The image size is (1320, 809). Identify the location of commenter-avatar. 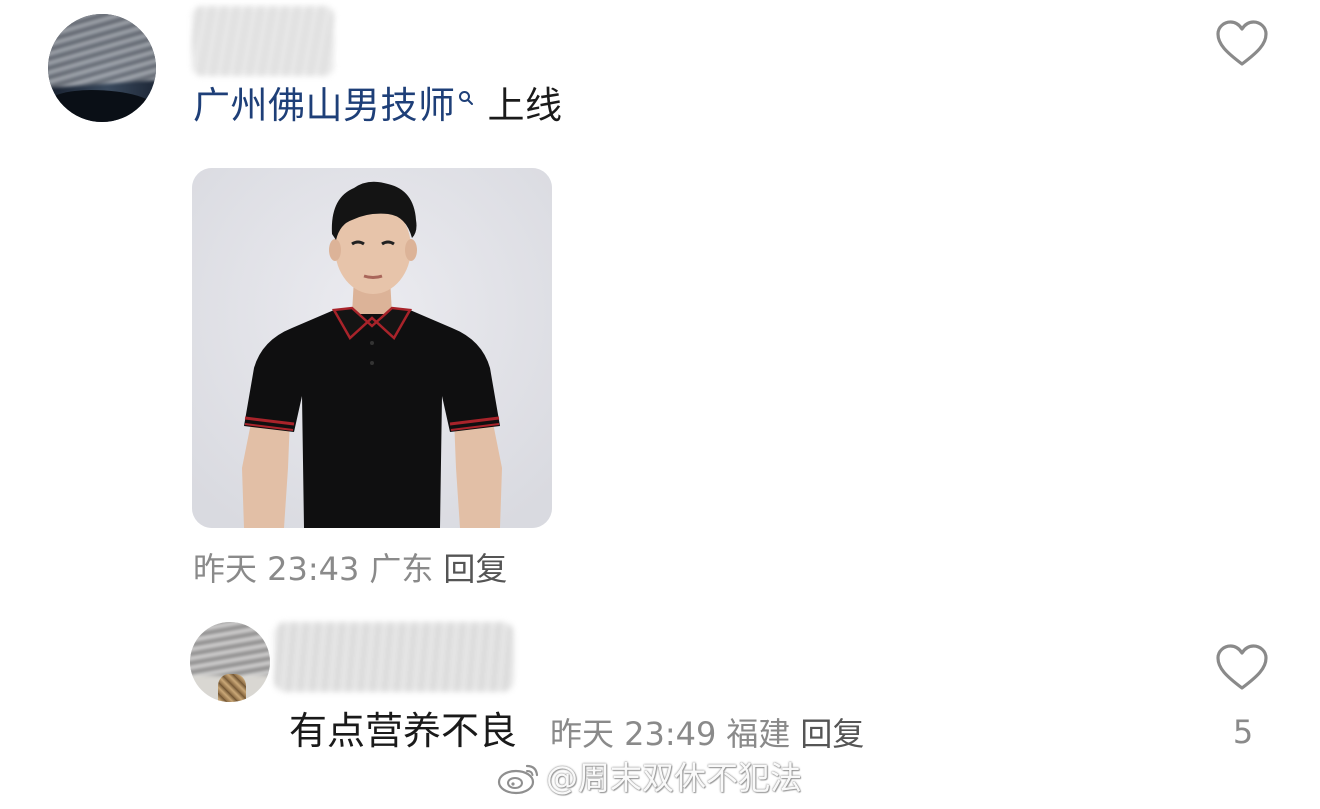
(102, 68).